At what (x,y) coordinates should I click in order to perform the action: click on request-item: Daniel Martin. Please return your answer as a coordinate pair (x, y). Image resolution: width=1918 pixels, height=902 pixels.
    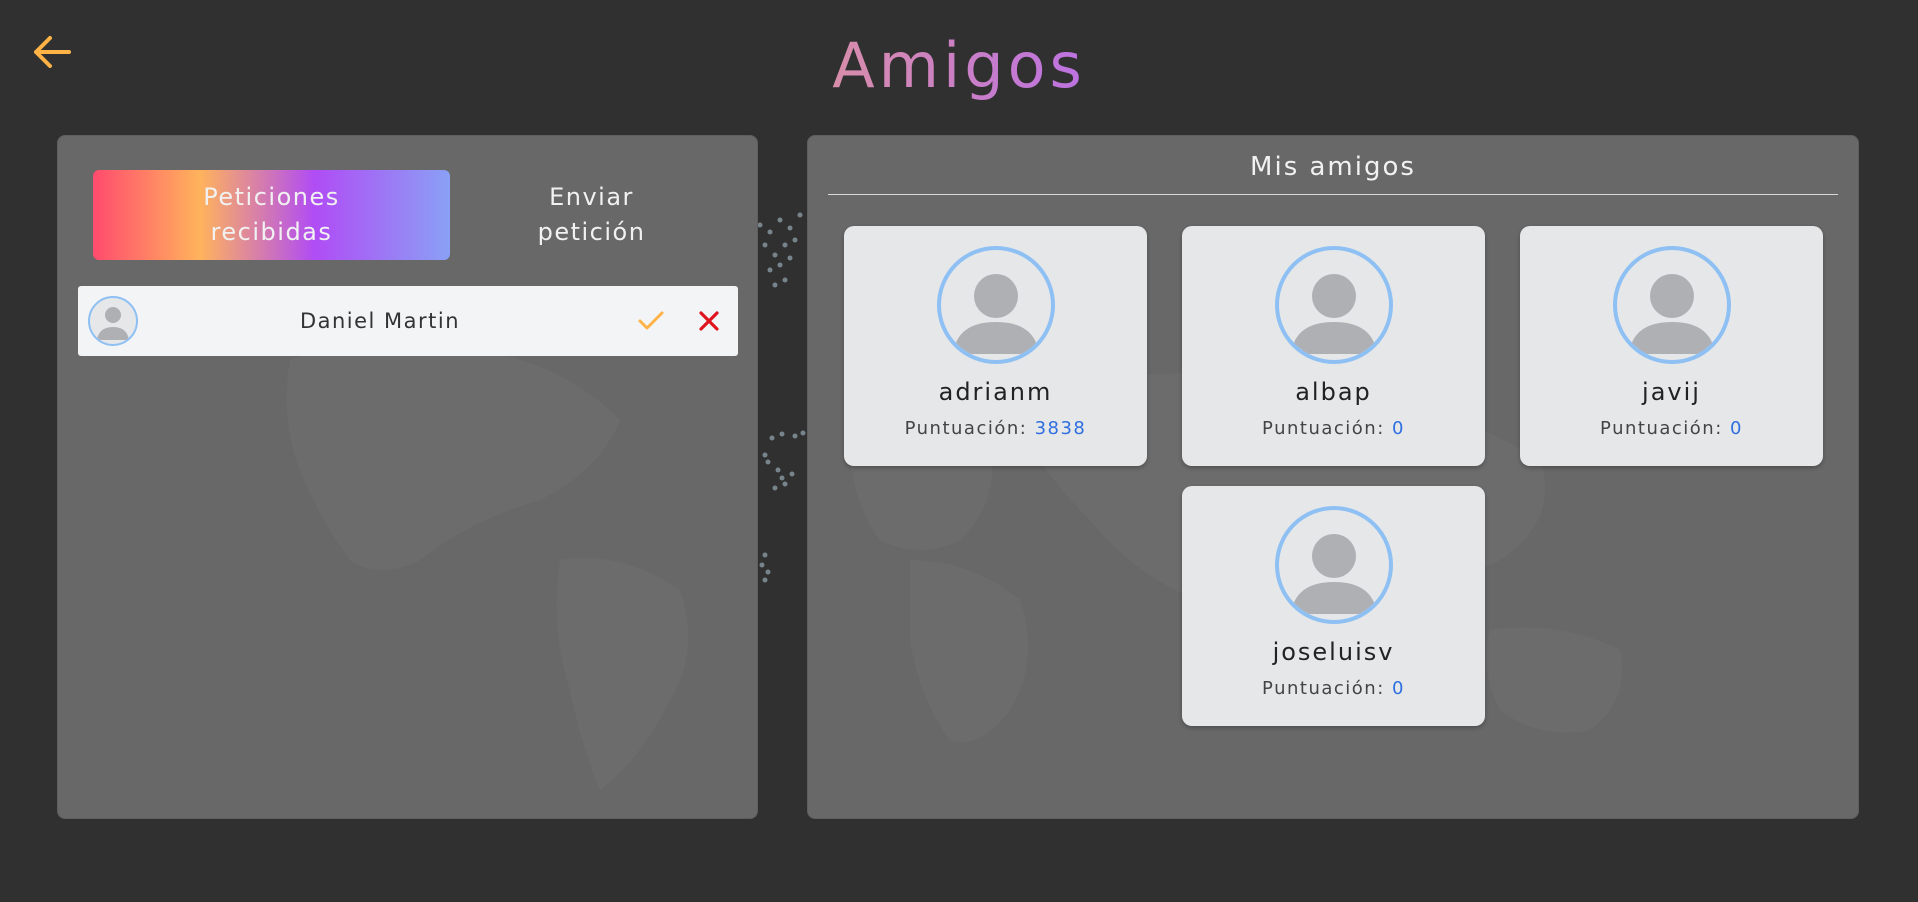
    Looking at the image, I should click on (408, 321).